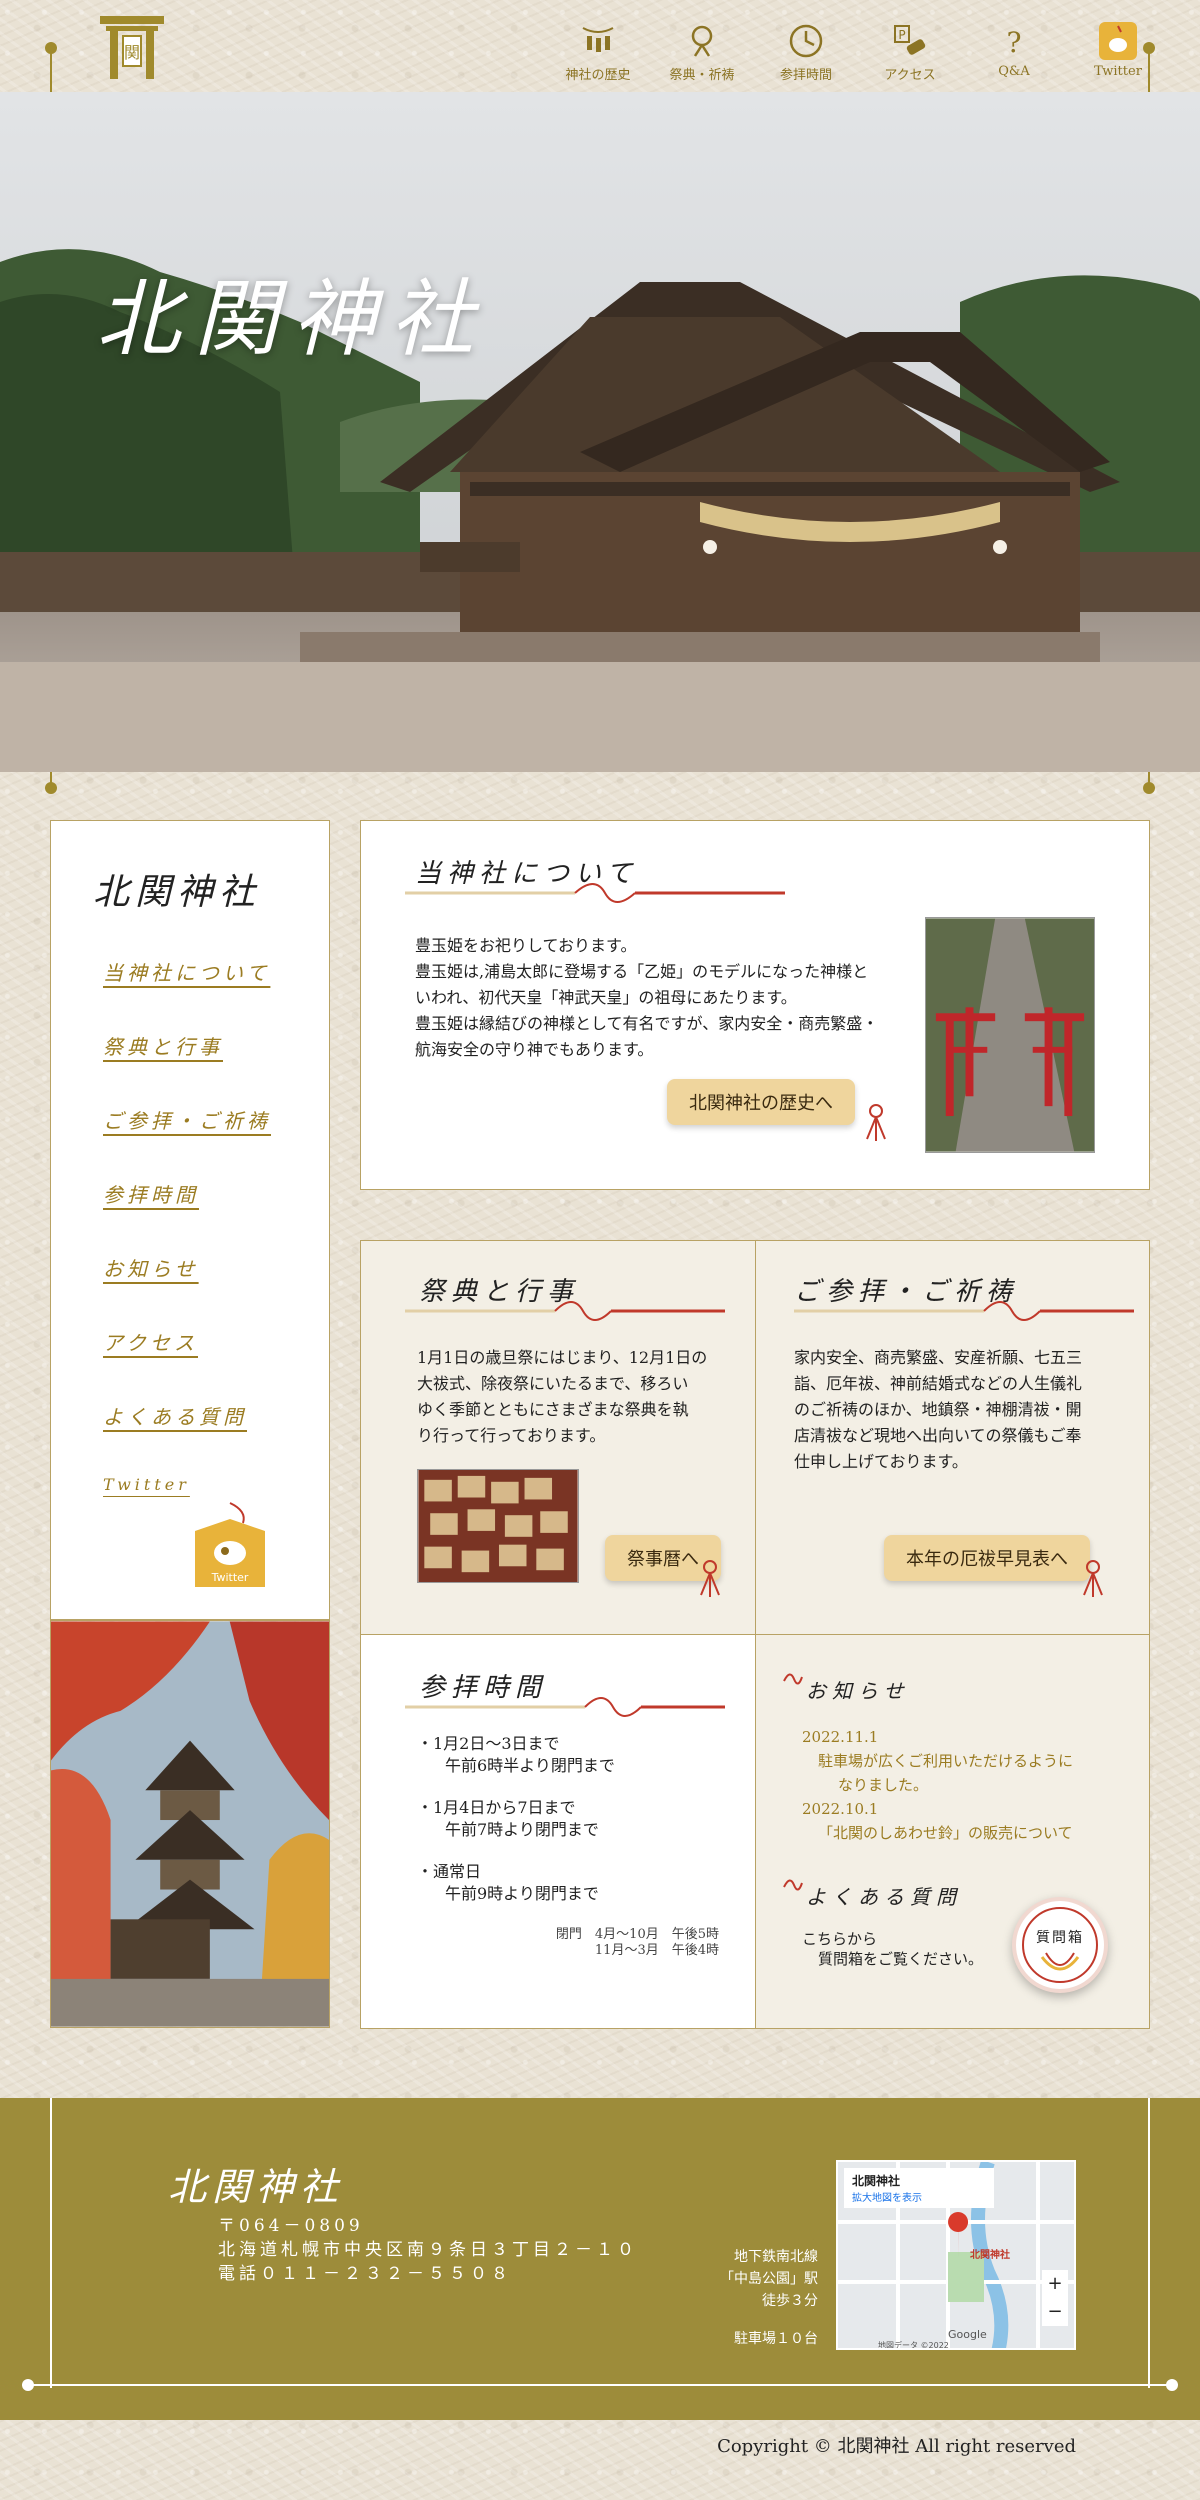 The height and width of the screenshot is (2500, 1200). Describe the element at coordinates (647, 1023) in the screenshot. I see `about-line: 豊玉姫は縁結びの神様として有名ですが、家内安全・商売繁盛・` at that location.